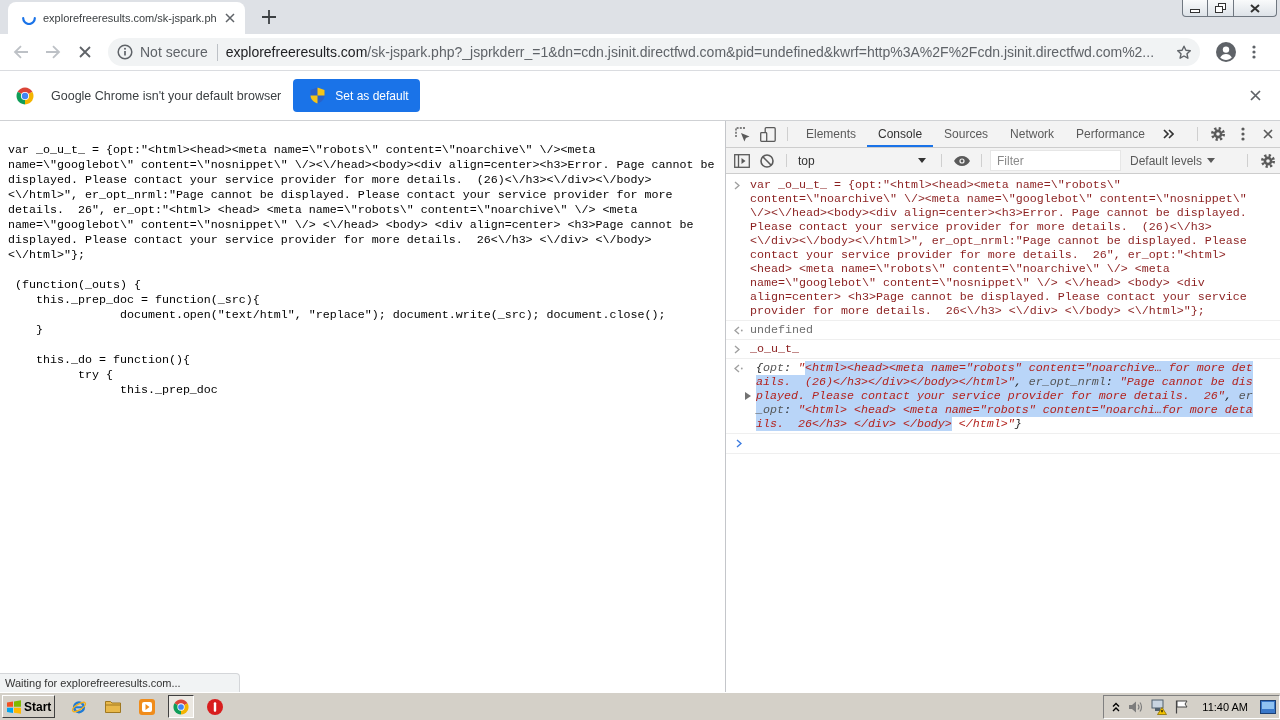 The image size is (1280, 720). What do you see at coordinates (988, 255) in the screenshot?
I see `console-line: contact your service provider for more details. 26", er_opt:"<html>` at bounding box center [988, 255].